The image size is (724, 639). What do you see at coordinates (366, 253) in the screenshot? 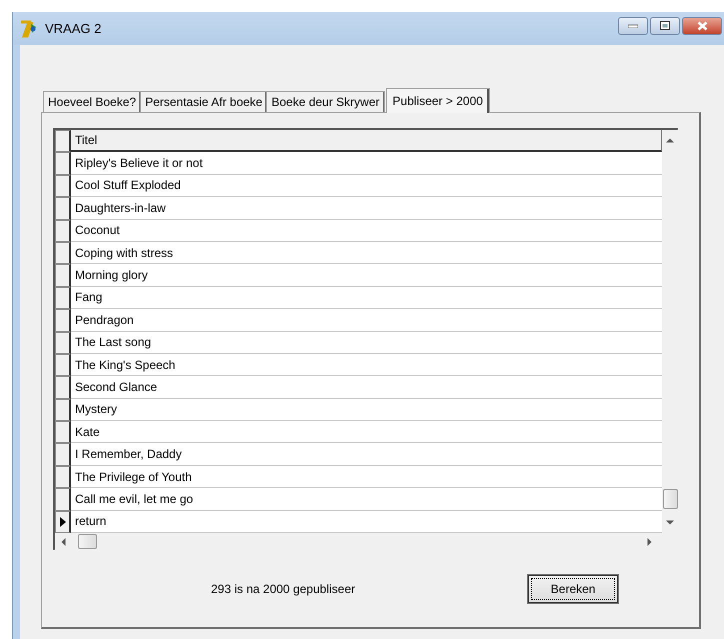
I see `table-cell: Coping with stress` at bounding box center [366, 253].